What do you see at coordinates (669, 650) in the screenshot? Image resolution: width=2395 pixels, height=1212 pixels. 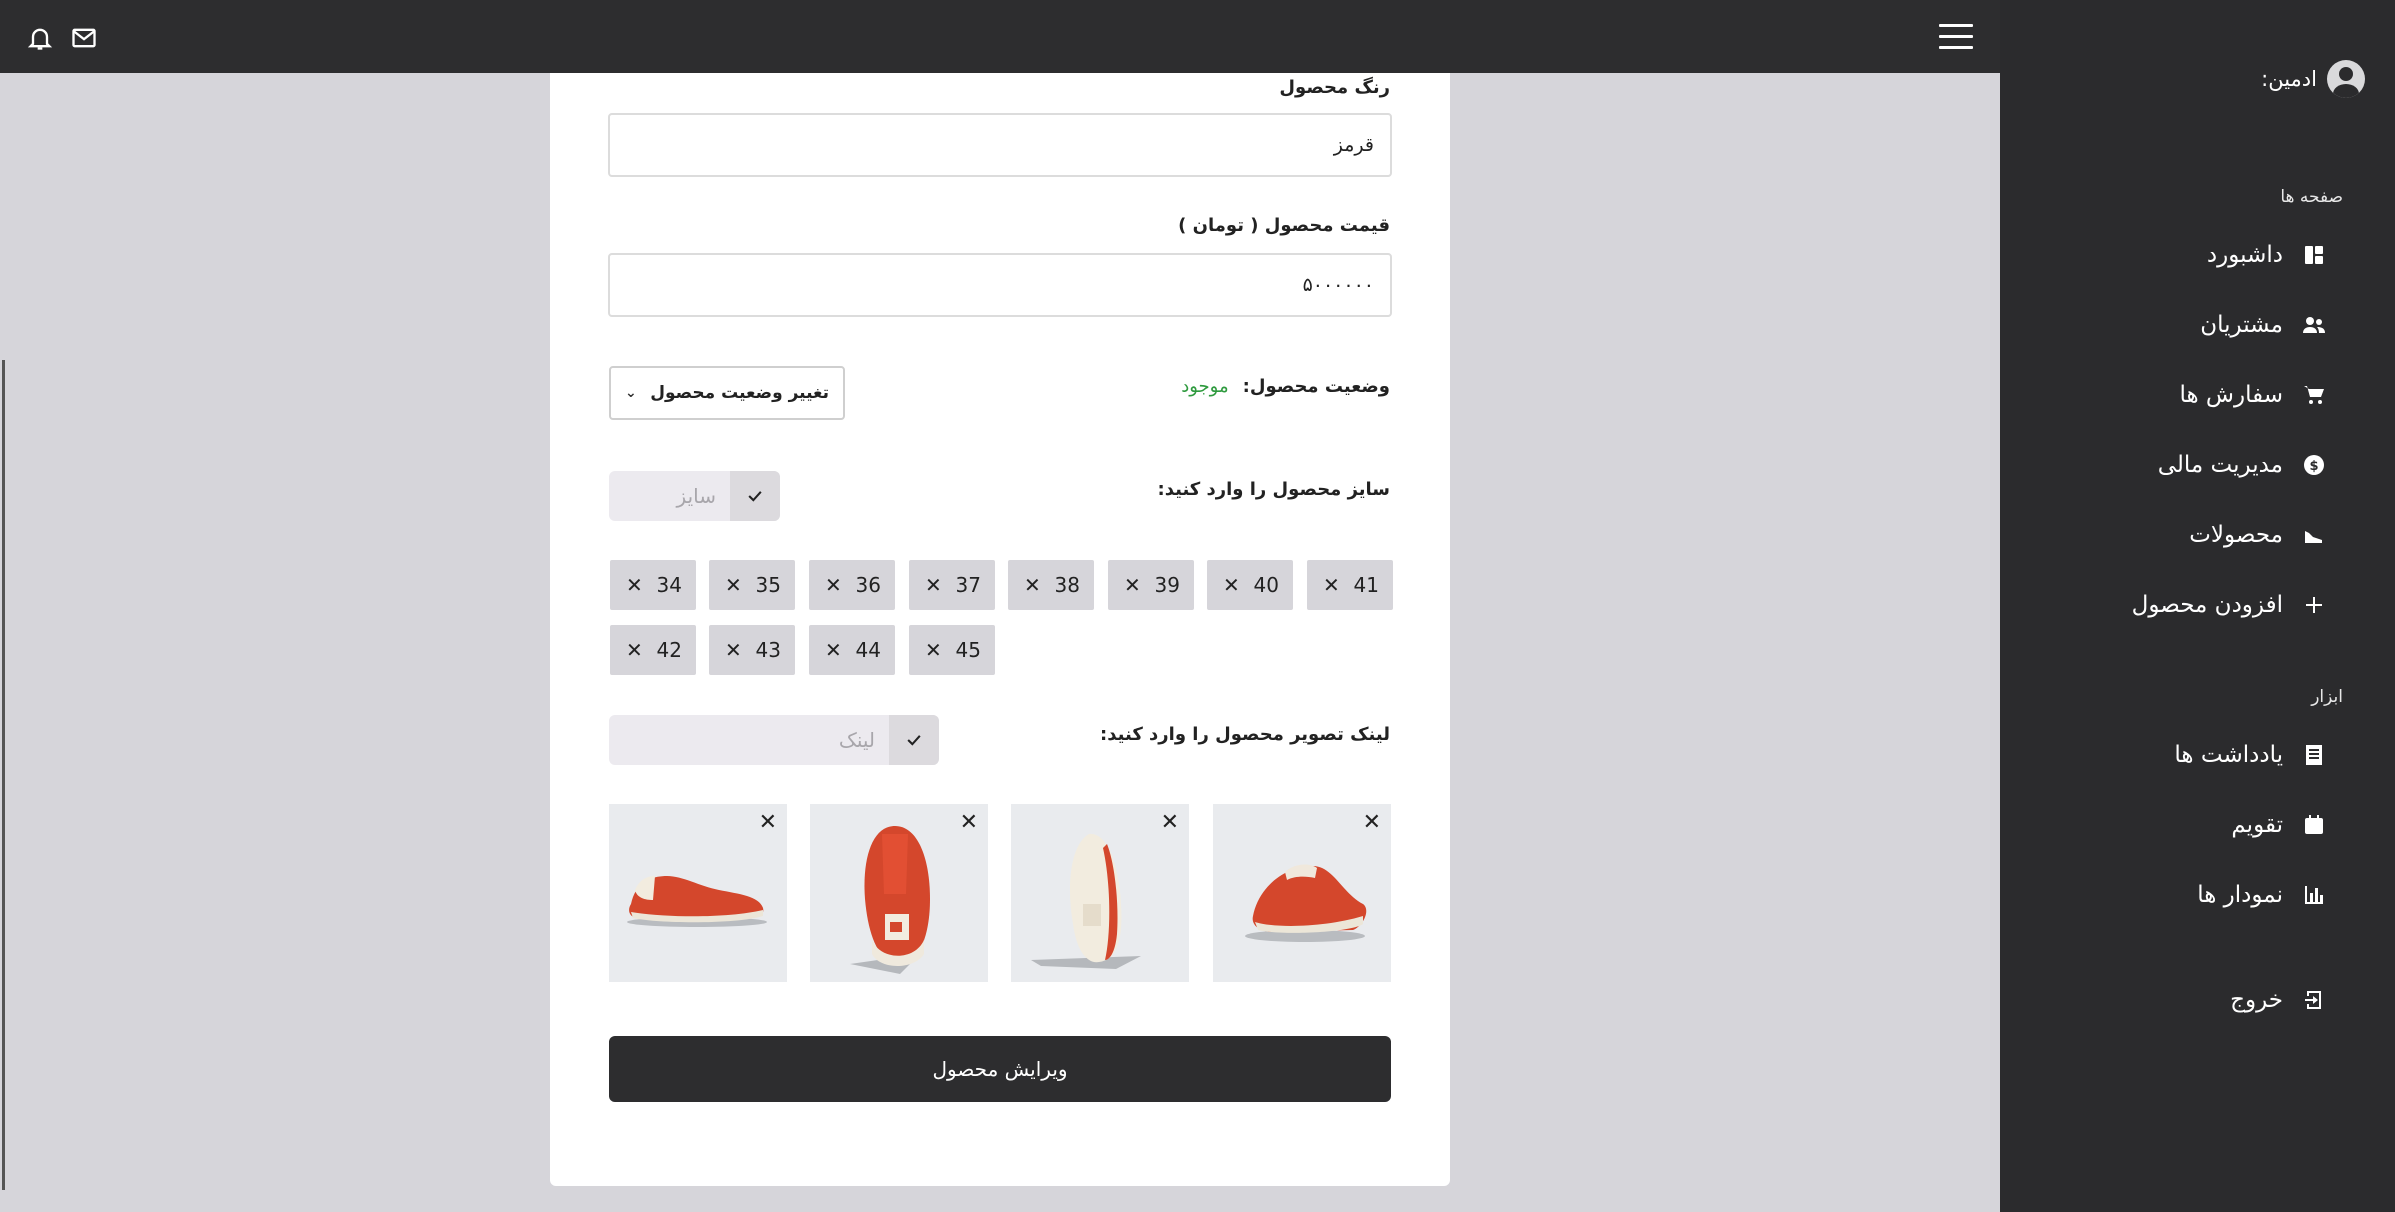 I see `size-value: 42` at bounding box center [669, 650].